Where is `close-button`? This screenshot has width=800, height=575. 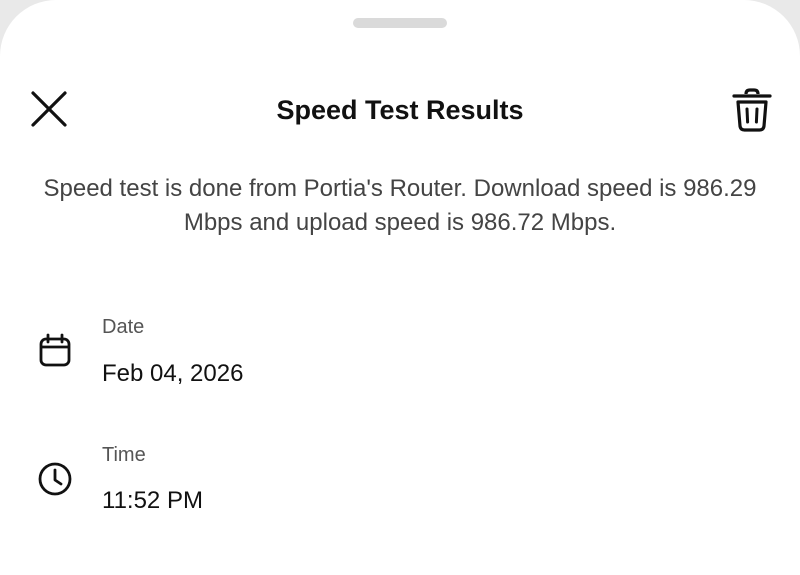 close-button is located at coordinates (49, 109).